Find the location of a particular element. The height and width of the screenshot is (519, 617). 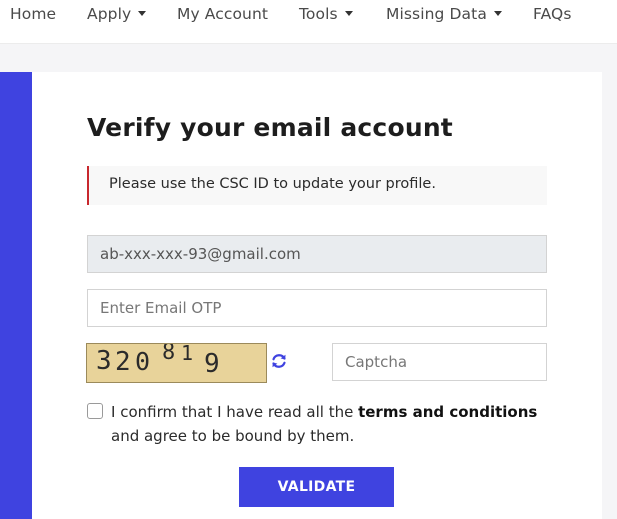

terms-link: terms and conditions is located at coordinates (447, 412).